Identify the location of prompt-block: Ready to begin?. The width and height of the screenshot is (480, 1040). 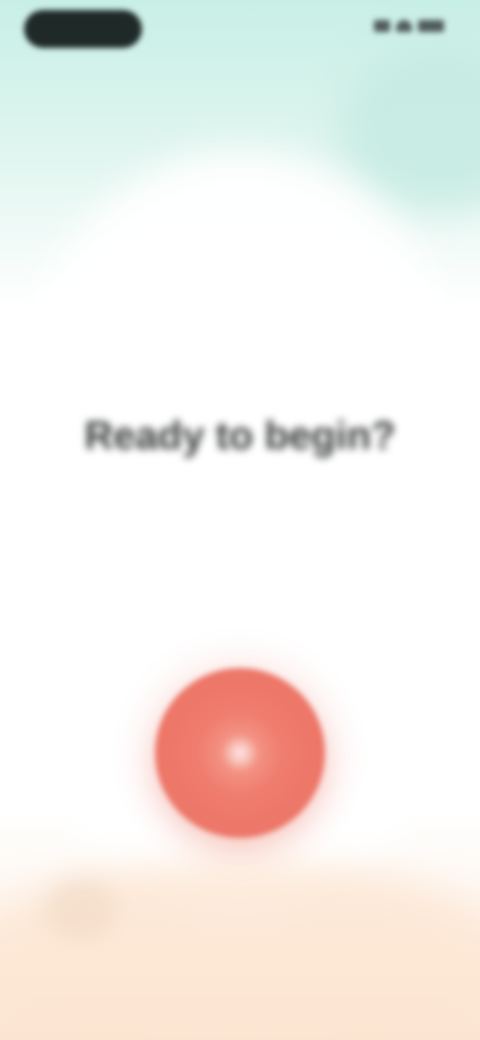
(240, 419).